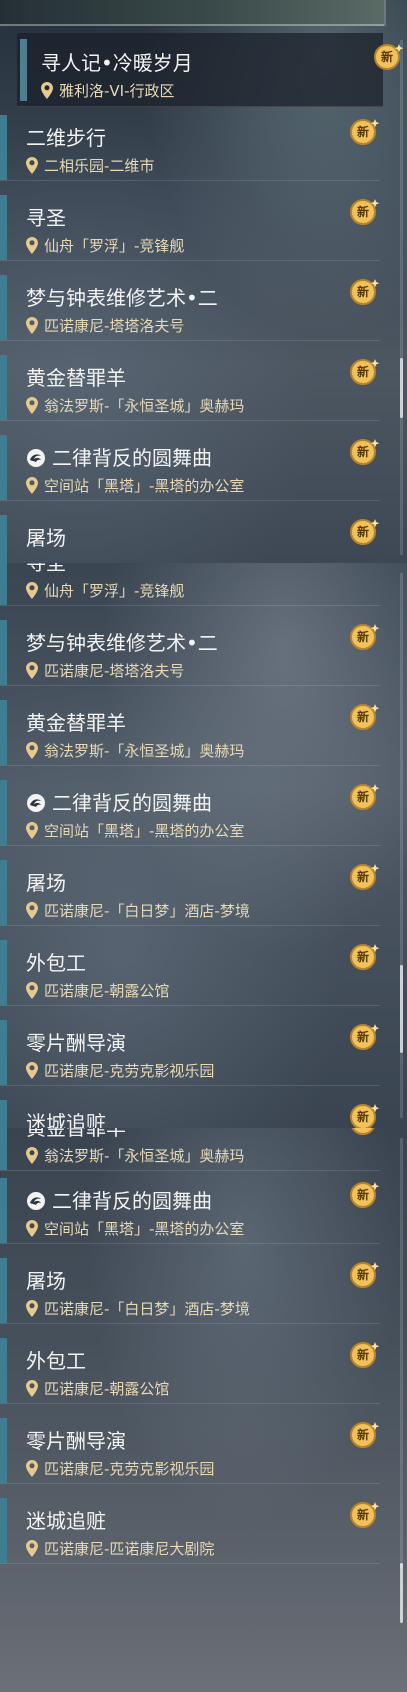 The image size is (407, 1692). I want to click on mission-title: 屠场, so click(46, 538).